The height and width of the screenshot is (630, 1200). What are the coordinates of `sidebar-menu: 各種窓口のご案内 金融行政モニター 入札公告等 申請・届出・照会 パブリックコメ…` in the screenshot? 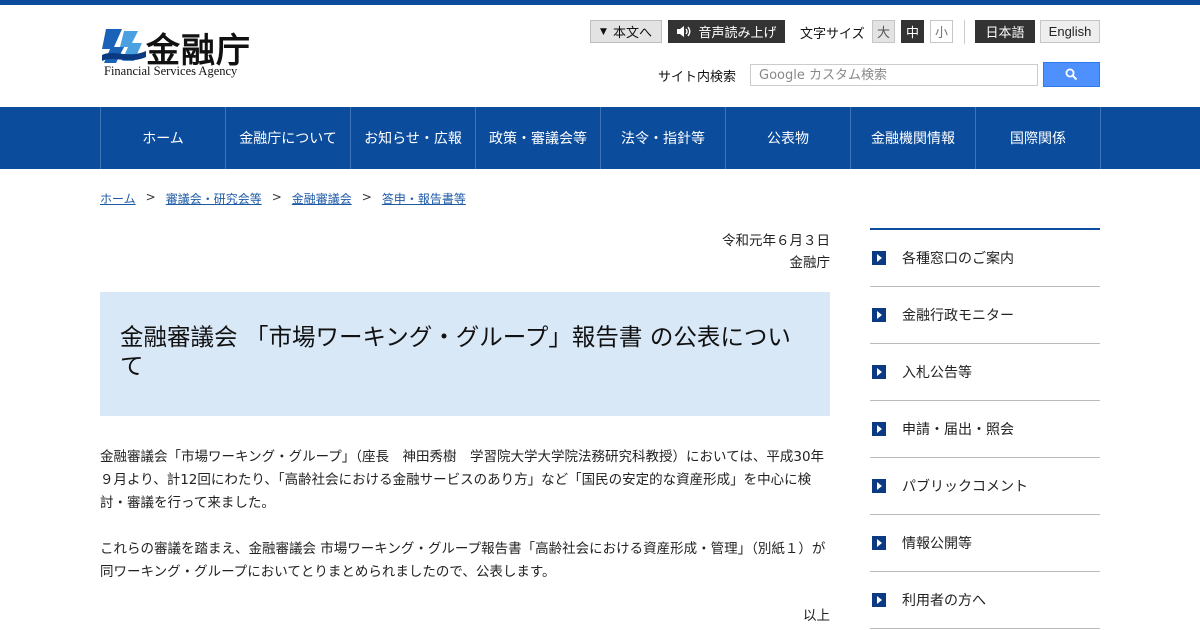 It's located at (985, 428).